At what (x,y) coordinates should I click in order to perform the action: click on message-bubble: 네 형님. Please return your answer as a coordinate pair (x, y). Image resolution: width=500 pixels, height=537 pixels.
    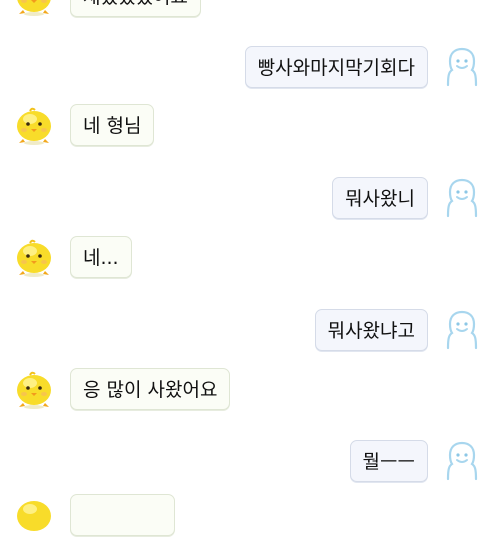
    Looking at the image, I should click on (112, 125).